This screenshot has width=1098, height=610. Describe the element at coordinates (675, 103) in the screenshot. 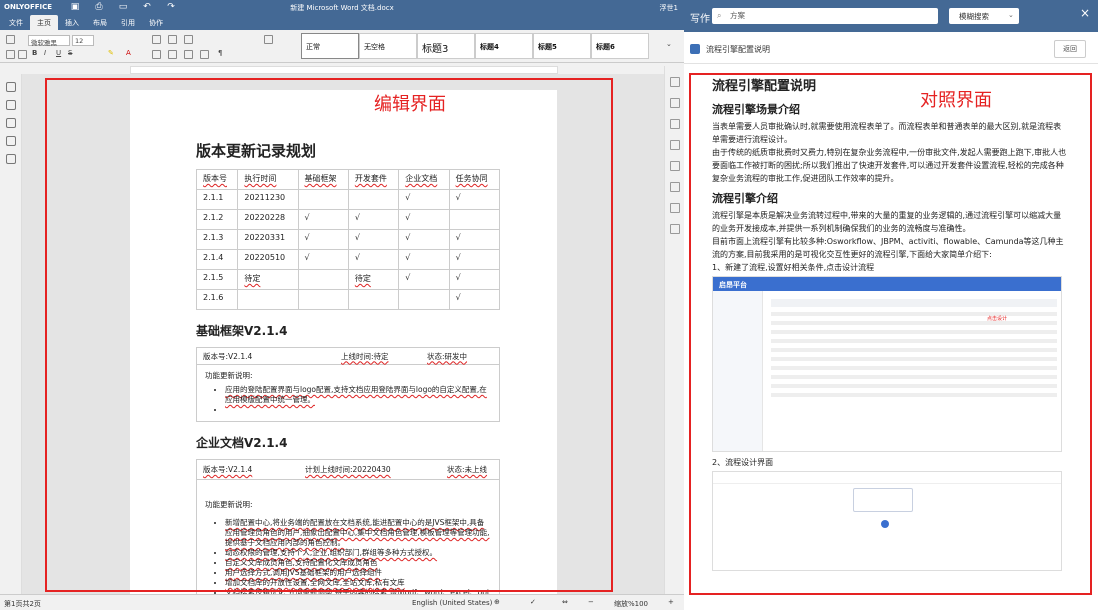

I see `table-settings-icon` at that location.